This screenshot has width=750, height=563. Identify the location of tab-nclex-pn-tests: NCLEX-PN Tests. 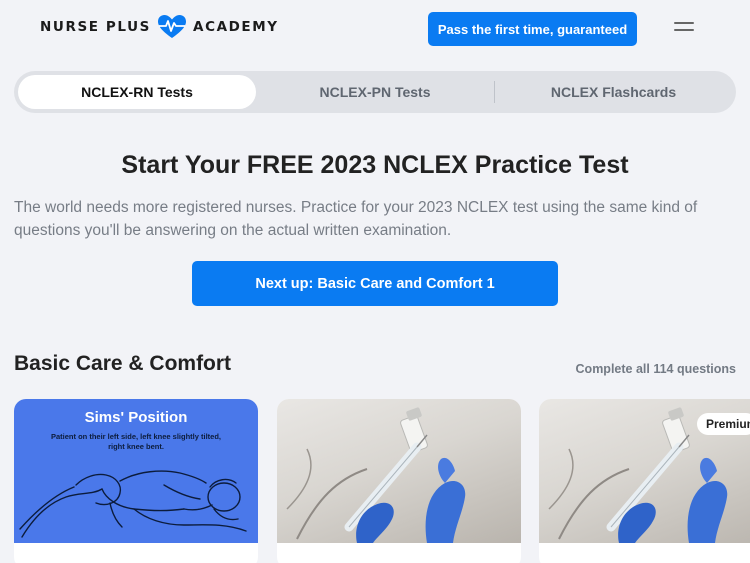
(375, 92).